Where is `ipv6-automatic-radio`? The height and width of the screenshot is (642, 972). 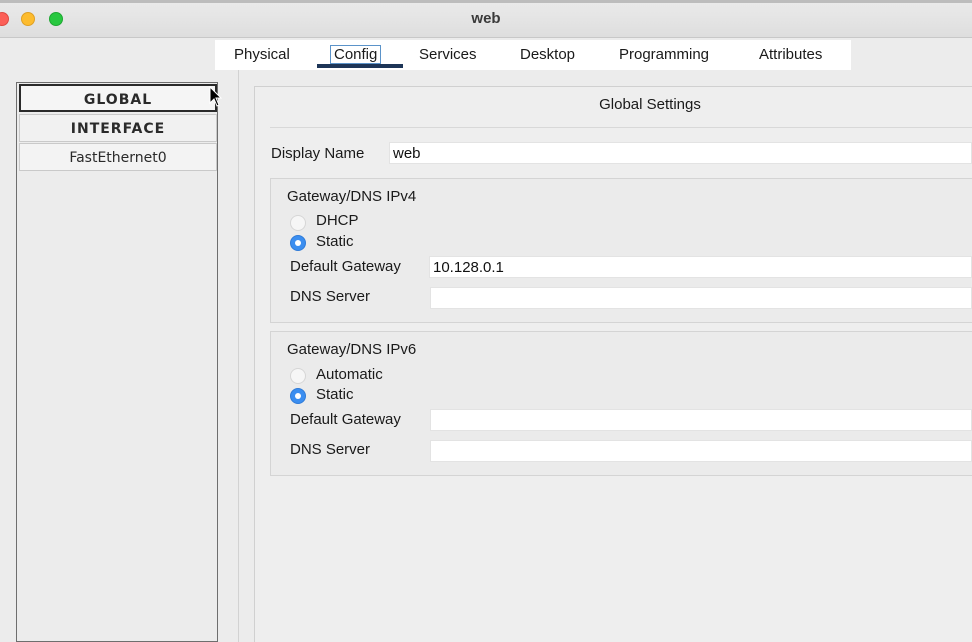 ipv6-automatic-radio is located at coordinates (298, 376).